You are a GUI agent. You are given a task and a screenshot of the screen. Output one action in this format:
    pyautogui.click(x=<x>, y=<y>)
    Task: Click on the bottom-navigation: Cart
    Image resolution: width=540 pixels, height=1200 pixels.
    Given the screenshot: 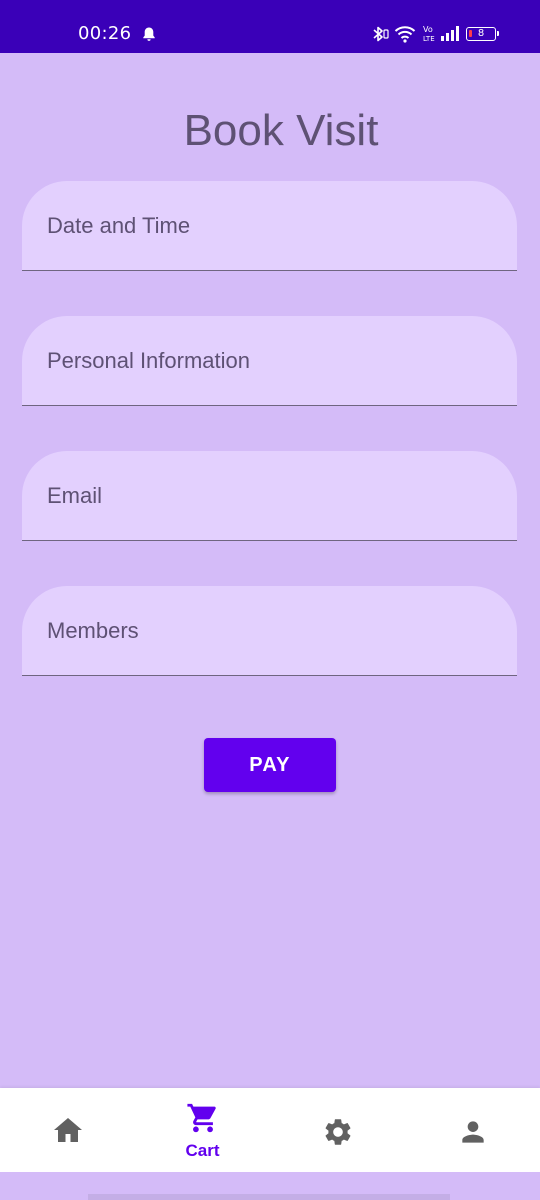 What is the action you would take?
    pyautogui.click(x=270, y=1130)
    